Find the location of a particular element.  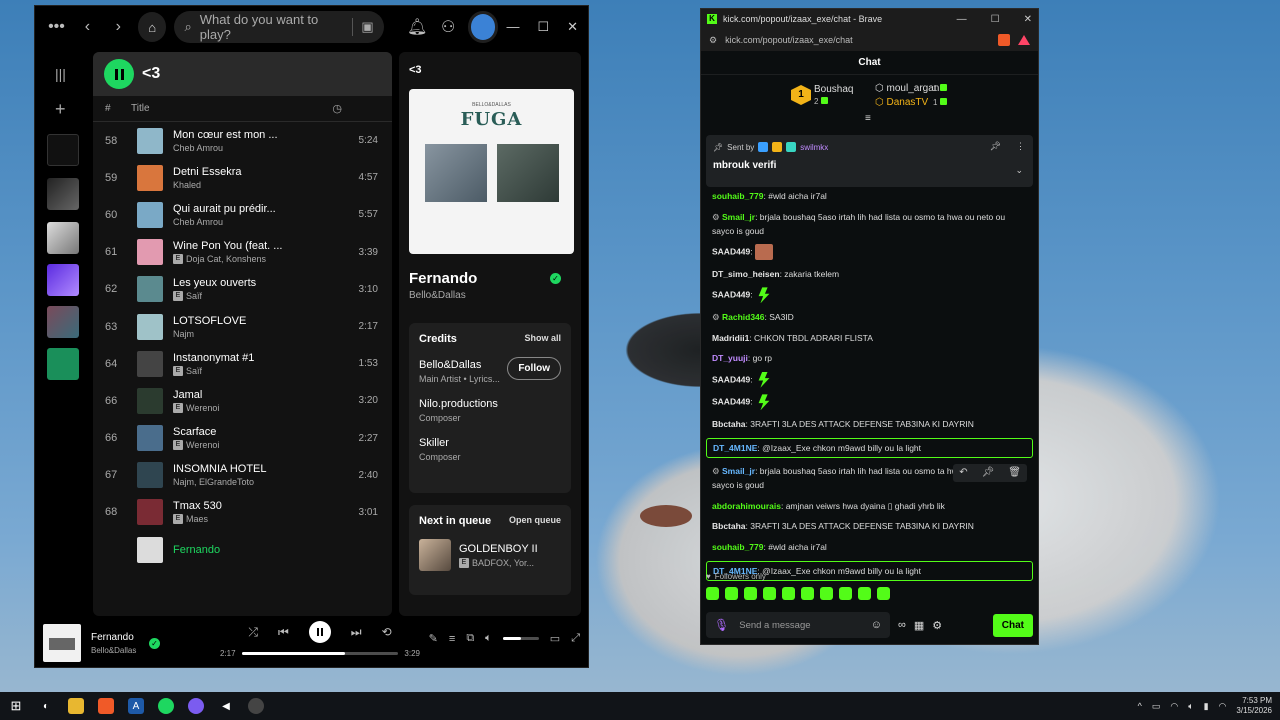

chat-username: DT_4M1NE is located at coordinates (735, 448).